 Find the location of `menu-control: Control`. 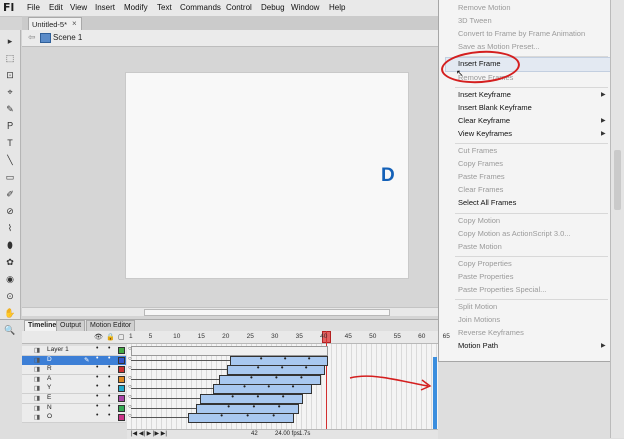

menu-control: Control is located at coordinates (239, 7).